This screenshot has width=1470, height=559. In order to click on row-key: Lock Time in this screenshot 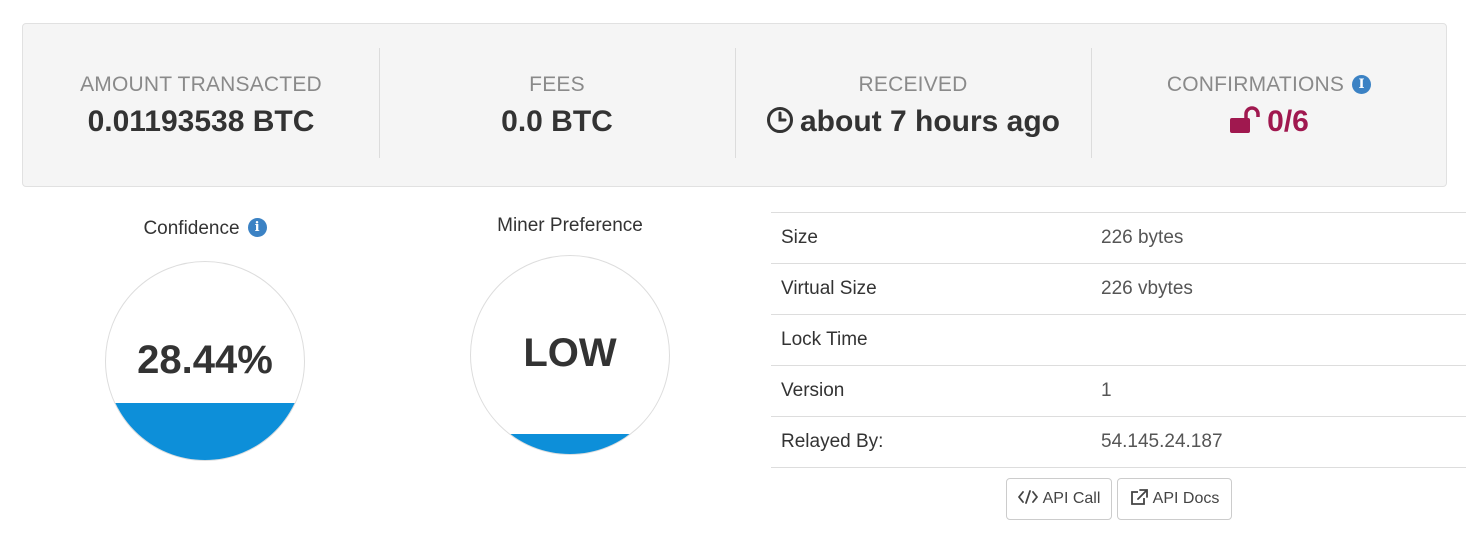, I will do `click(824, 339)`.